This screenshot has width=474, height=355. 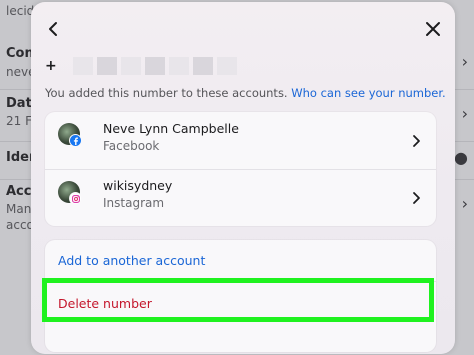 I want to click on bg-row-title: Con, so click(x=20, y=53).